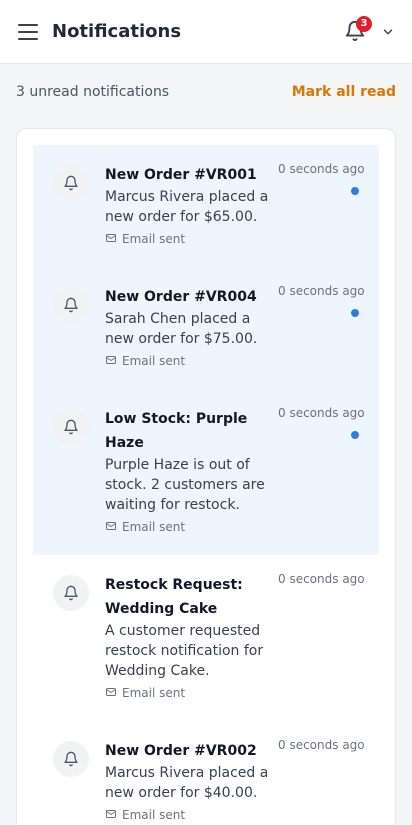 This screenshot has width=412, height=825. I want to click on notification-count-badge: 3, so click(364, 24).